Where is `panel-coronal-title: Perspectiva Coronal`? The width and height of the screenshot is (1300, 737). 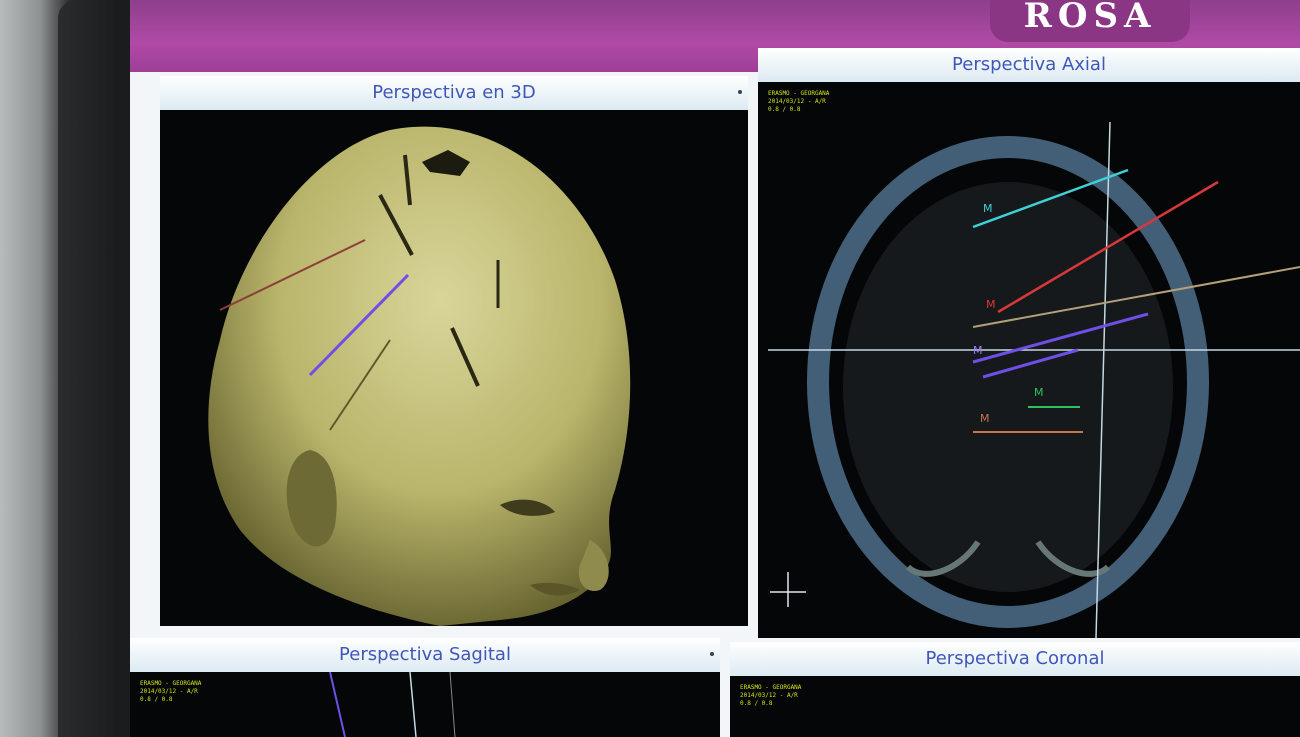
panel-coronal-title: Perspectiva Coronal is located at coordinates (1015, 659).